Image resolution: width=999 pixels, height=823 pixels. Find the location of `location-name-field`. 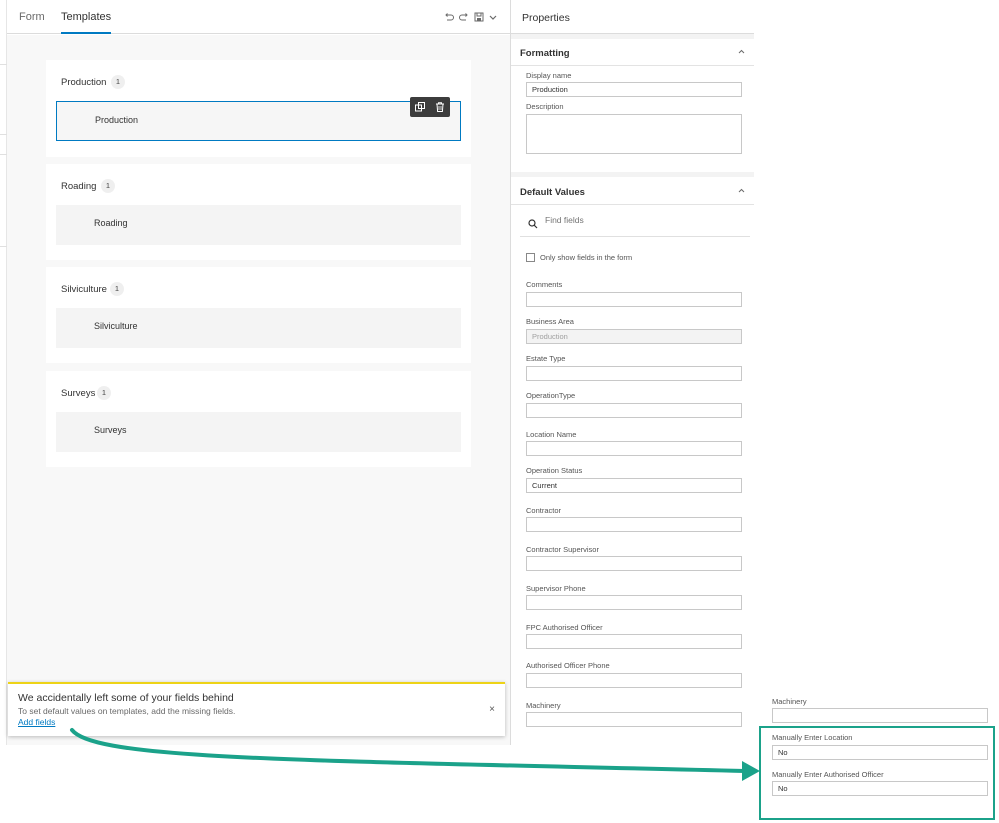

location-name-field is located at coordinates (634, 448).